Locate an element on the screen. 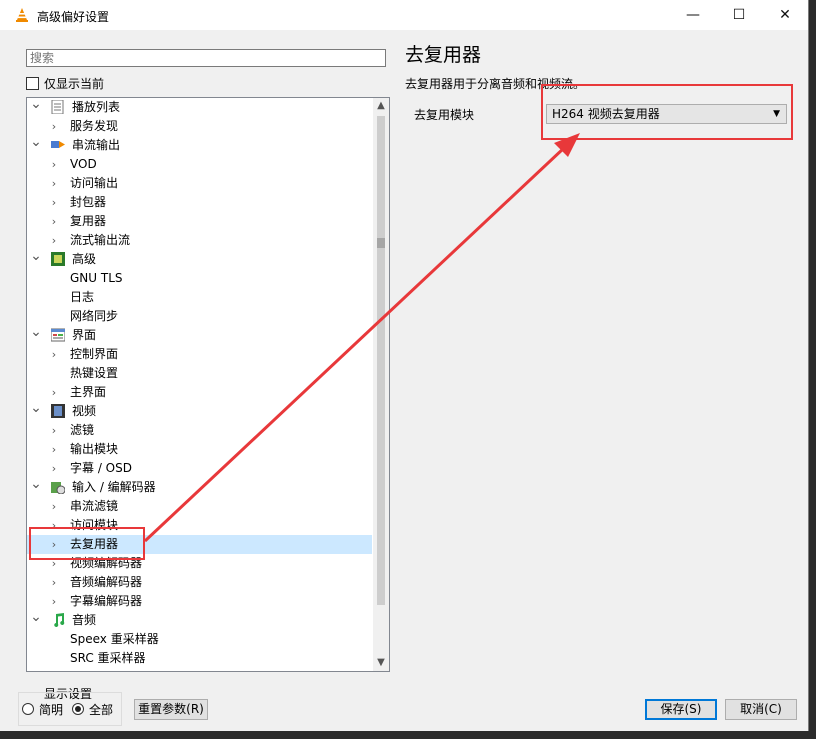  cancel-button: 取消(C) is located at coordinates (761, 709).